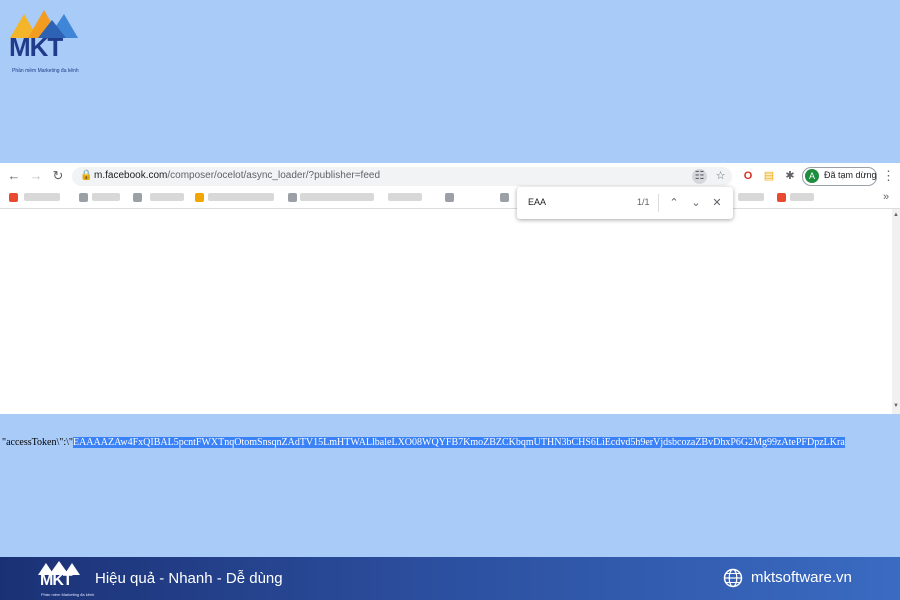 This screenshot has height=600, width=900. Describe the element at coordinates (58, 176) in the screenshot. I see `reload-icon: ↻` at that location.